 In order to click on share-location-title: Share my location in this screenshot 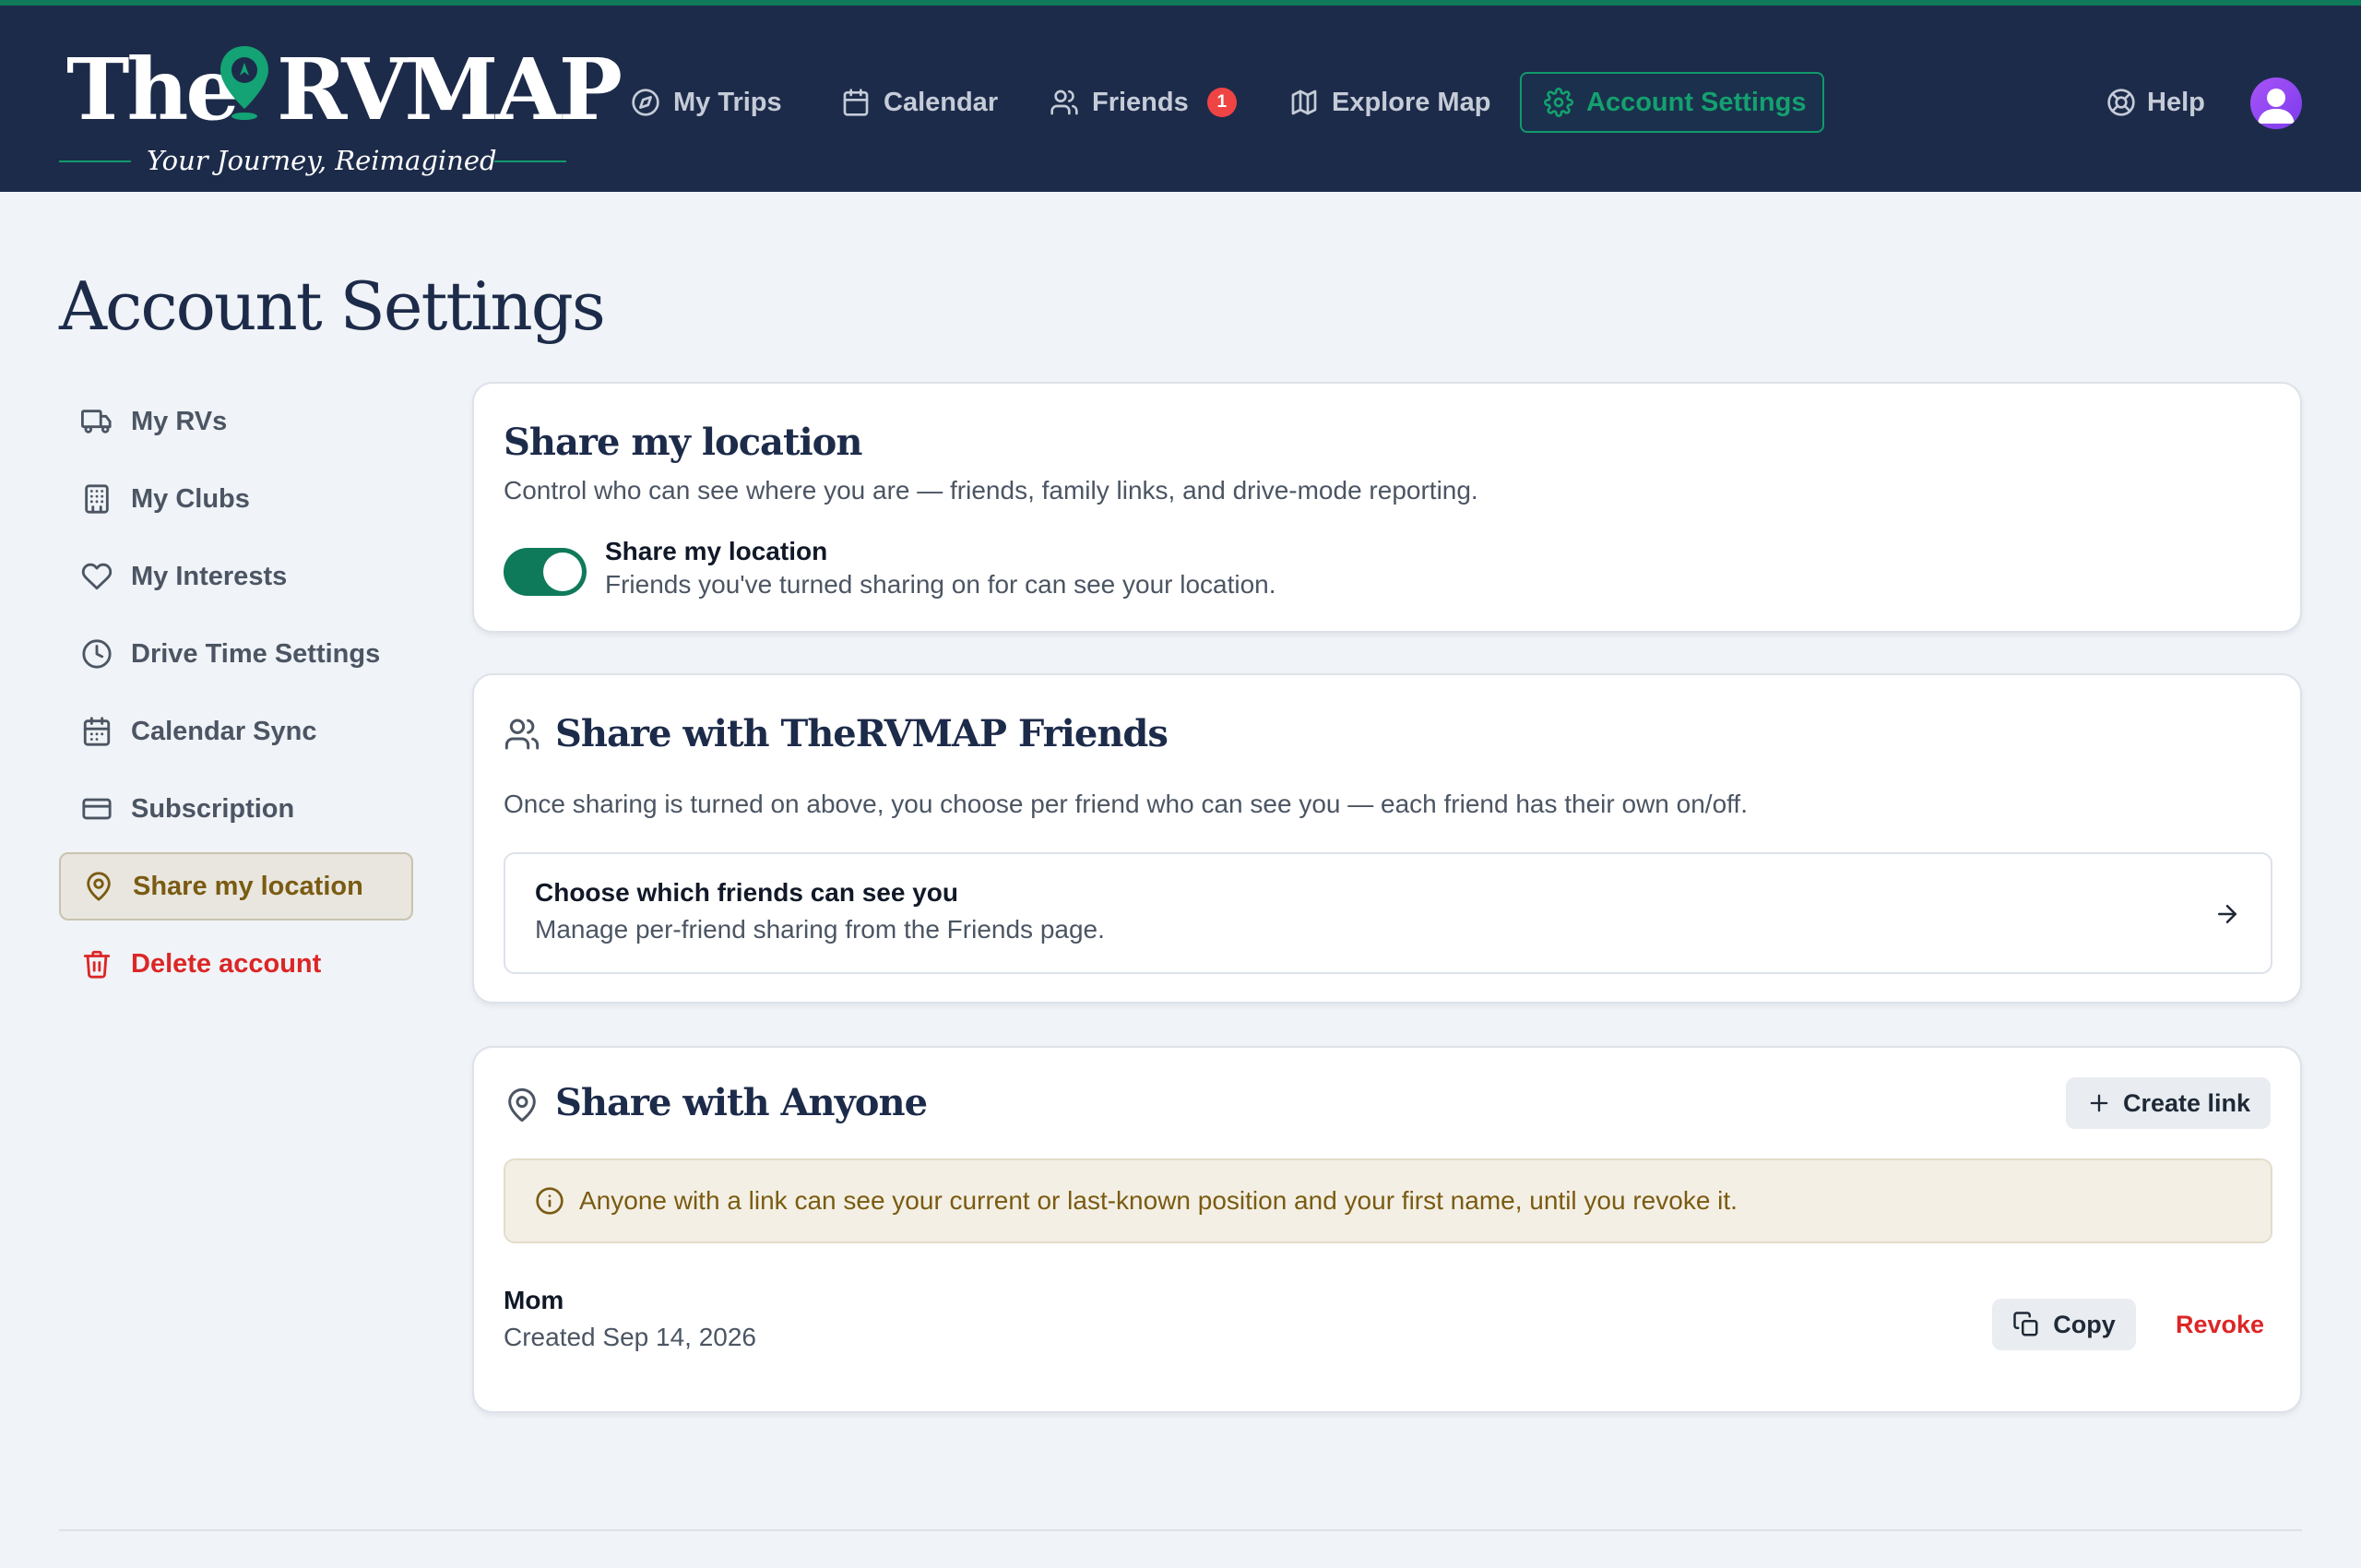, I will do `click(683, 442)`.